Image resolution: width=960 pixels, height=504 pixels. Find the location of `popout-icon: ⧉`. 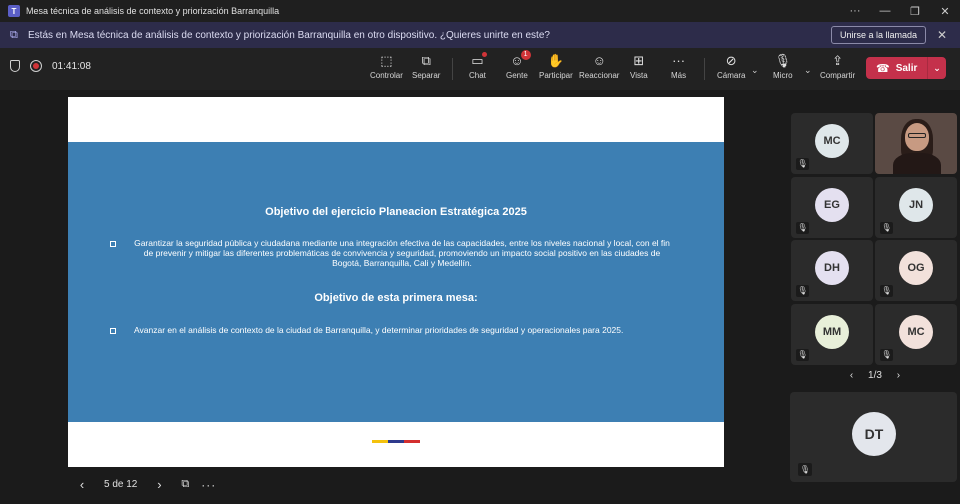

popout-icon: ⧉ is located at coordinates (426, 60).